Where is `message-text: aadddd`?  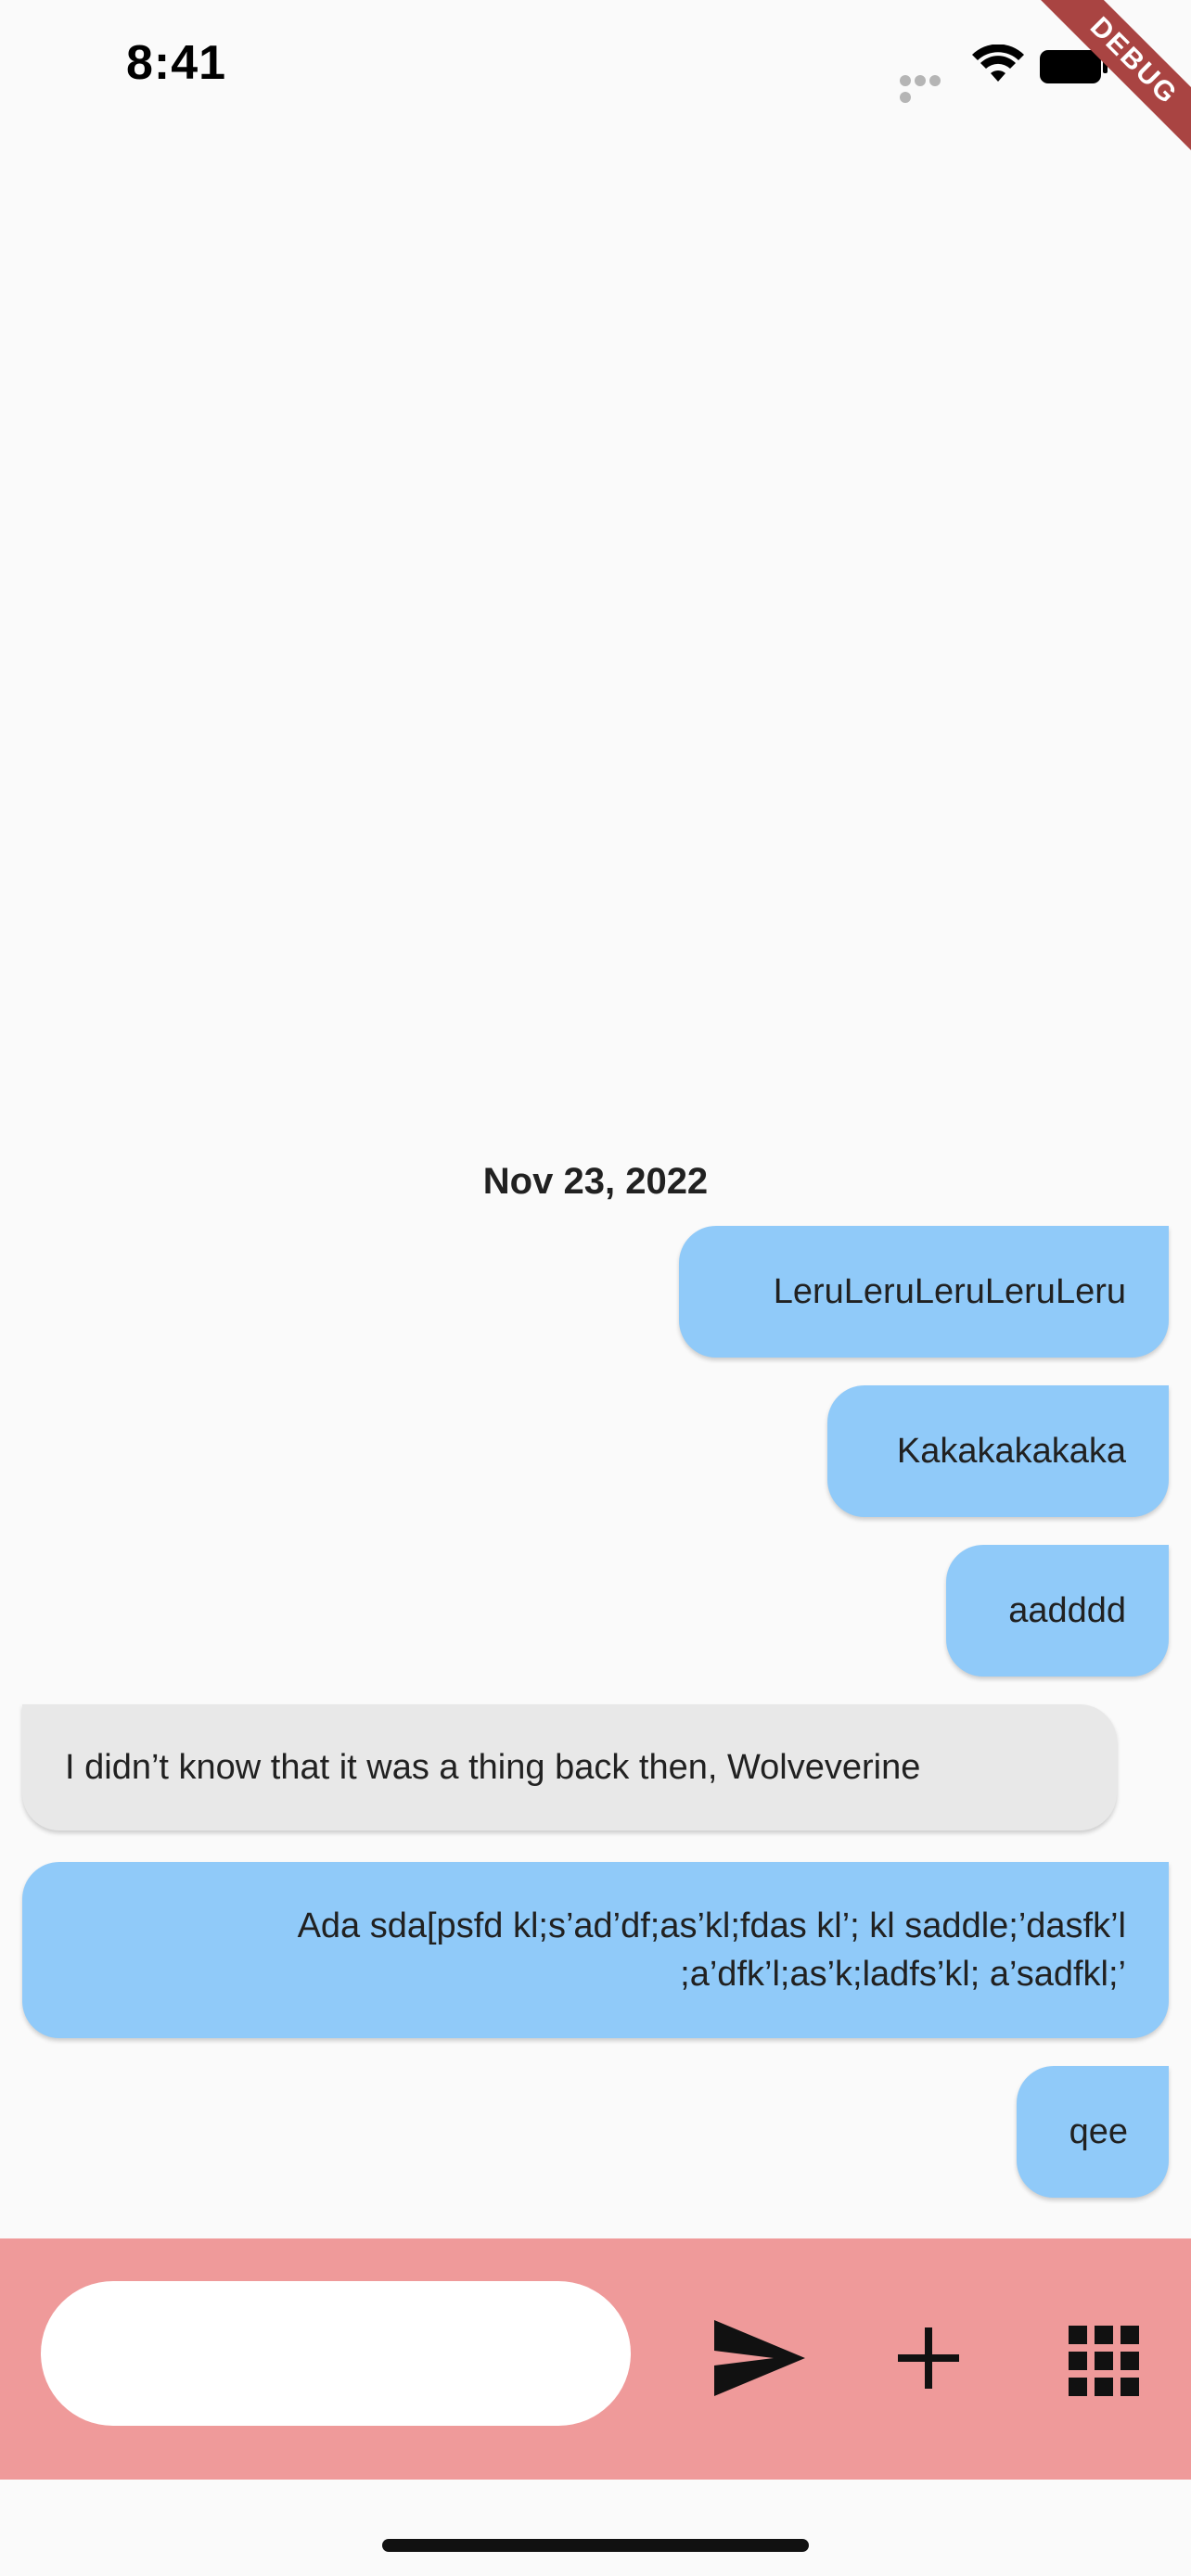 message-text: aadddd is located at coordinates (1067, 1611).